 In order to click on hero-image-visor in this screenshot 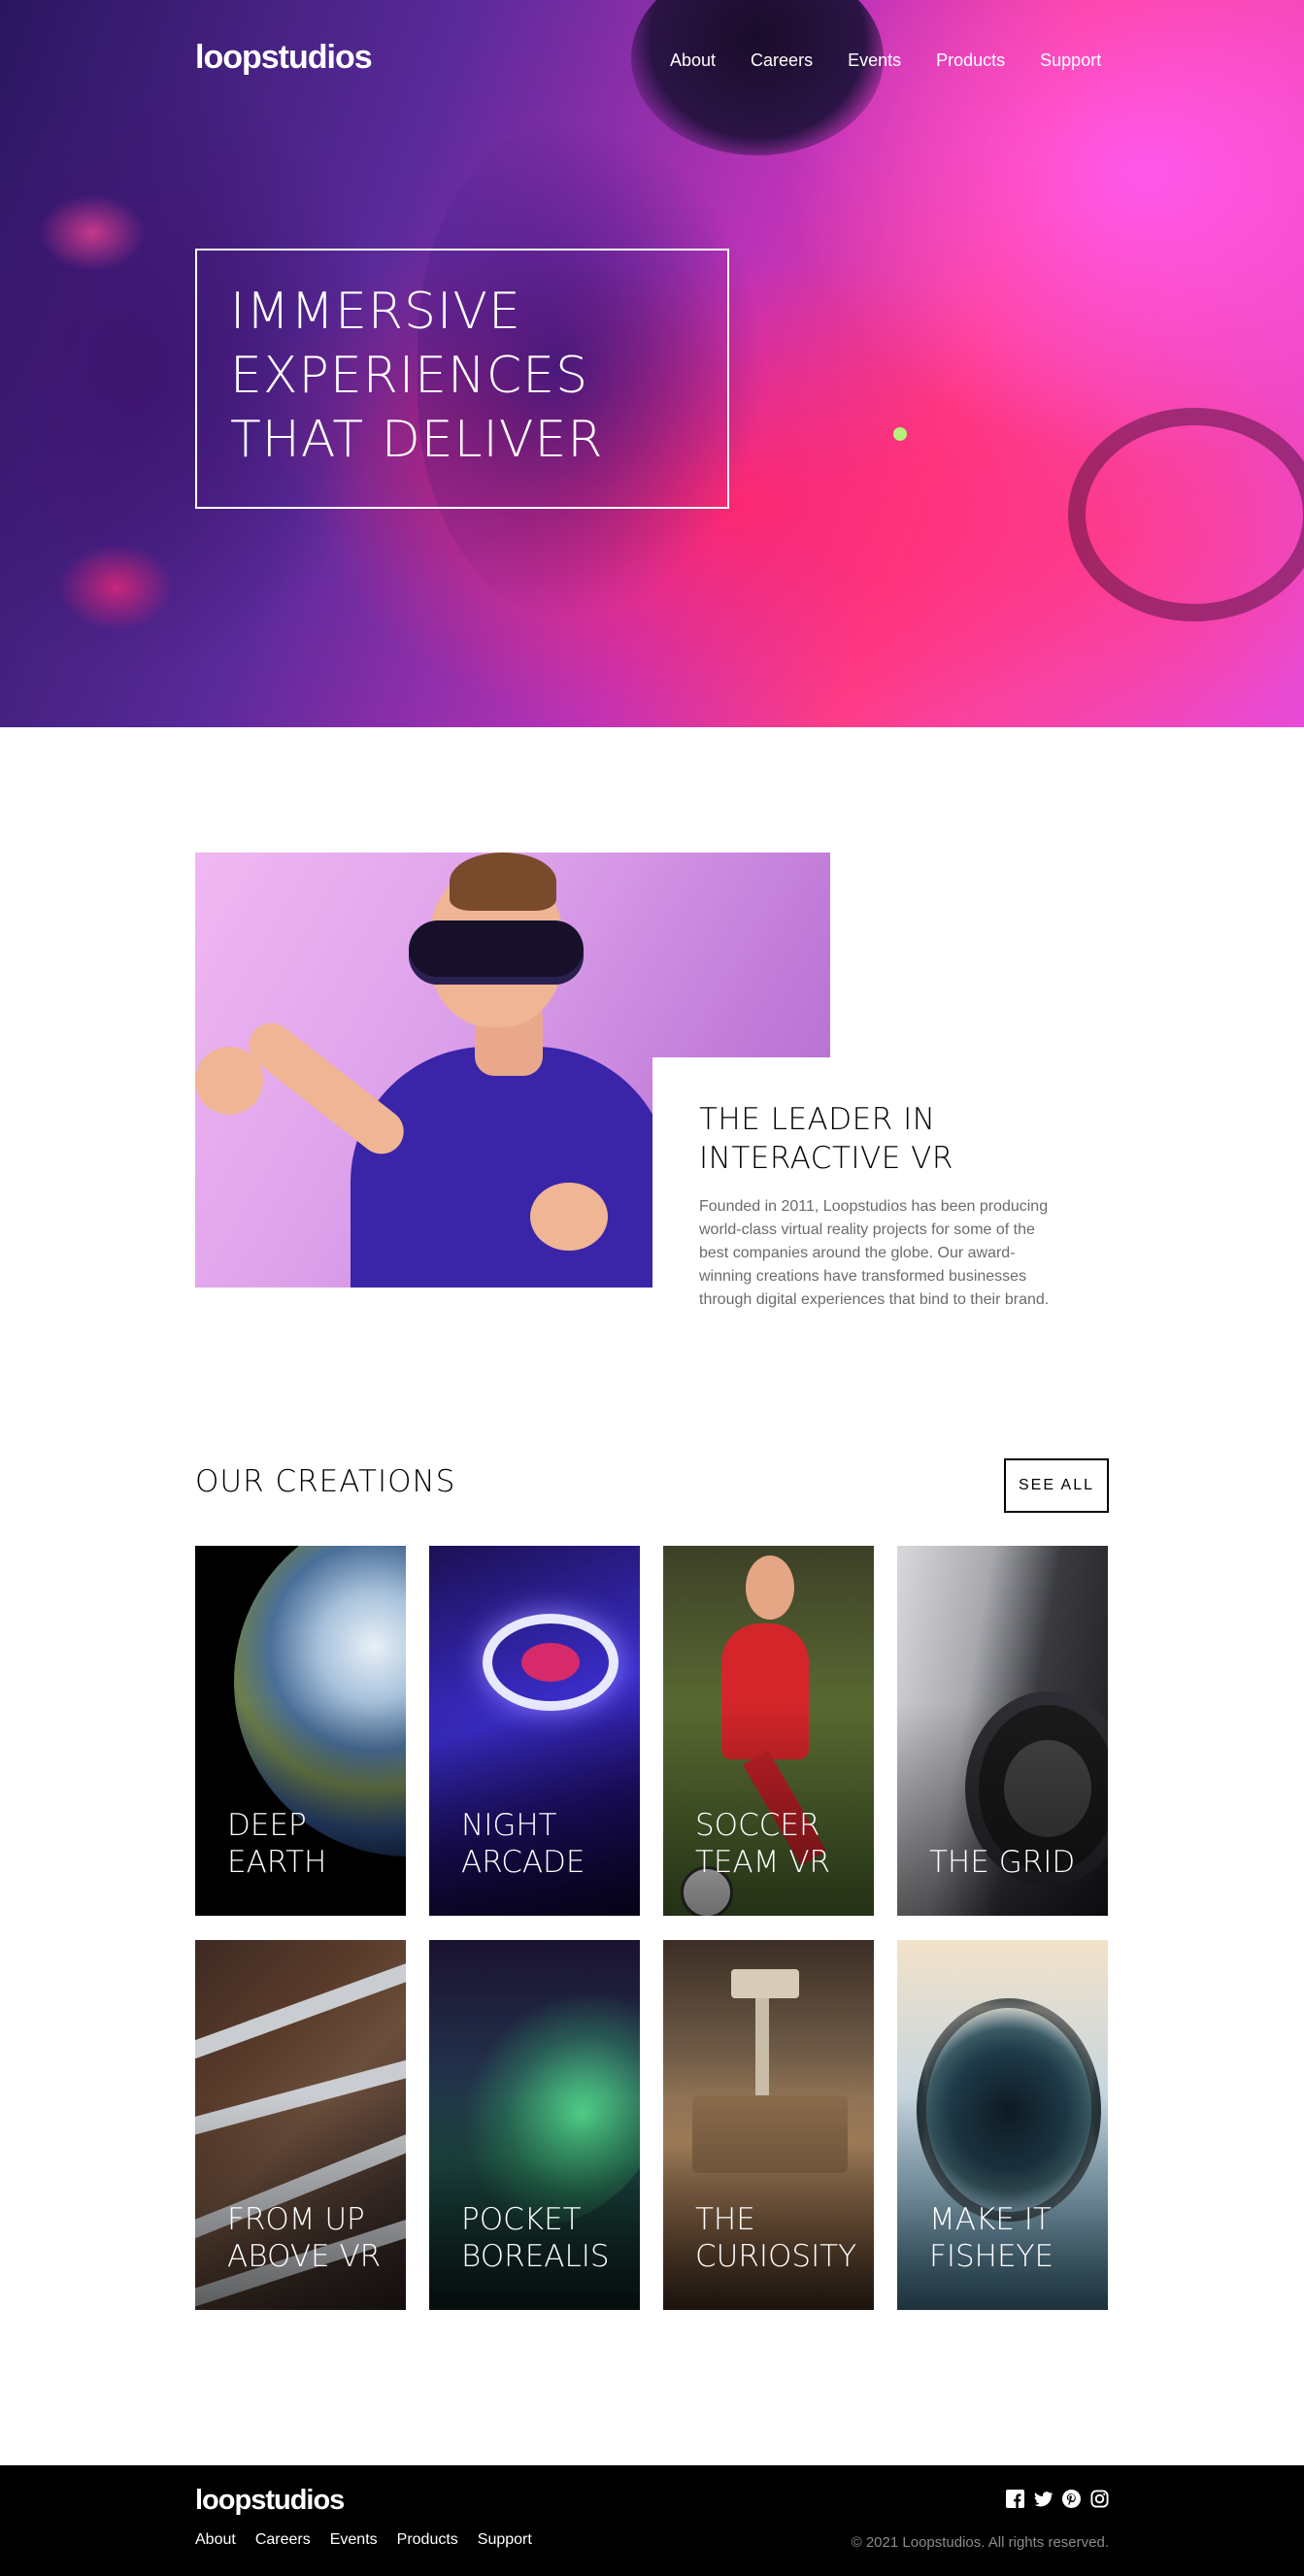, I will do `click(757, 78)`.